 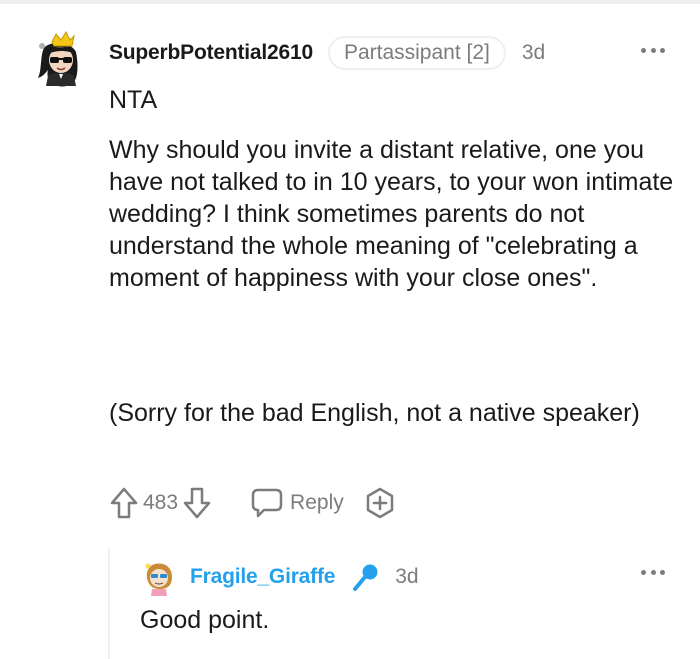 I want to click on comment-header: SuperbPotential2610 Partassipant [2] 3d, so click(x=327, y=53).